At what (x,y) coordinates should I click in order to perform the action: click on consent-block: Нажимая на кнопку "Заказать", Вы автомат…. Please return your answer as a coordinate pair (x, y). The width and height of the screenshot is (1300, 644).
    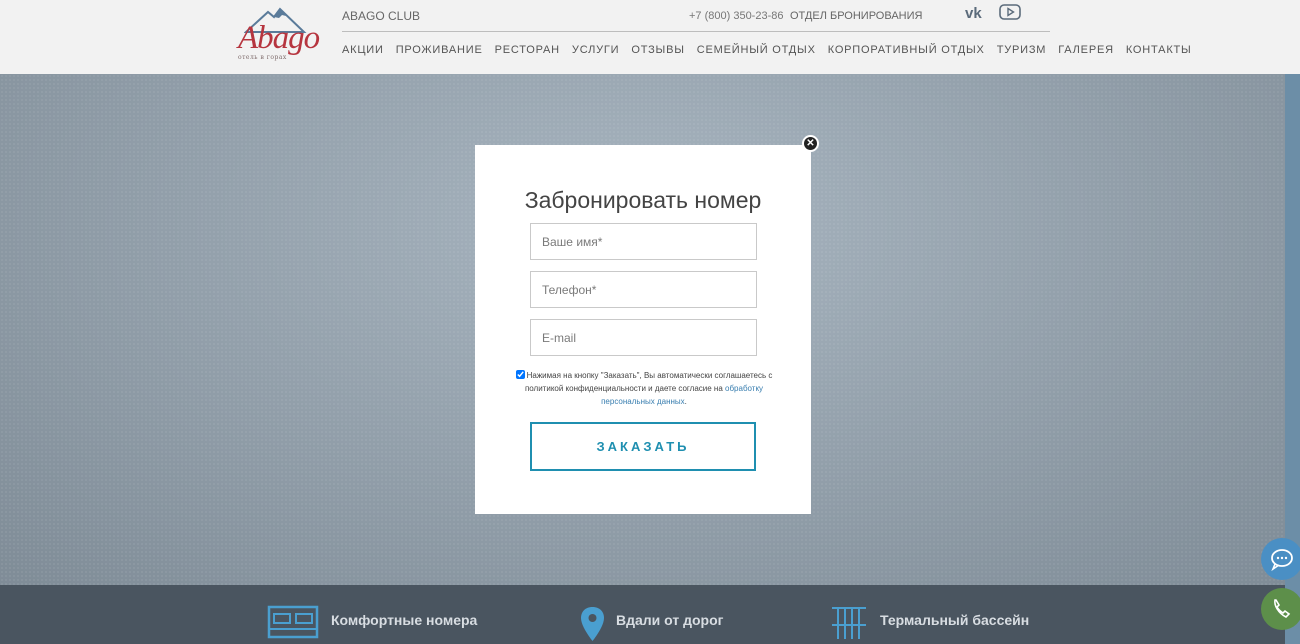
    Looking at the image, I should click on (644, 388).